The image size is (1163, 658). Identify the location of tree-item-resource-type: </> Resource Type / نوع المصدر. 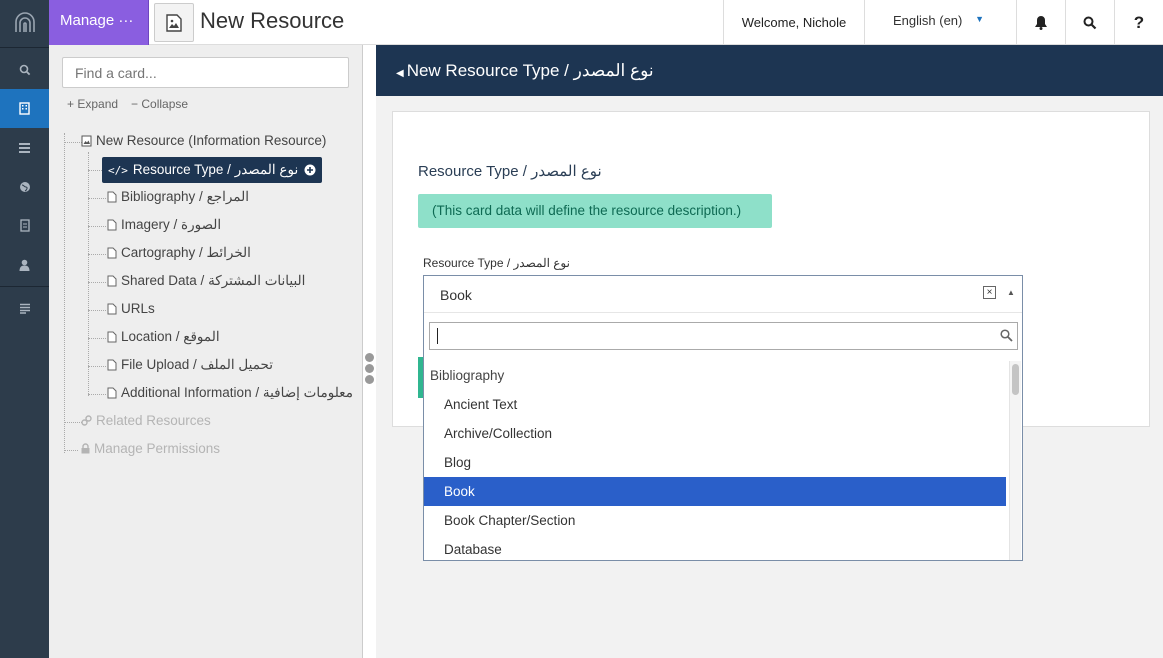
(212, 170).